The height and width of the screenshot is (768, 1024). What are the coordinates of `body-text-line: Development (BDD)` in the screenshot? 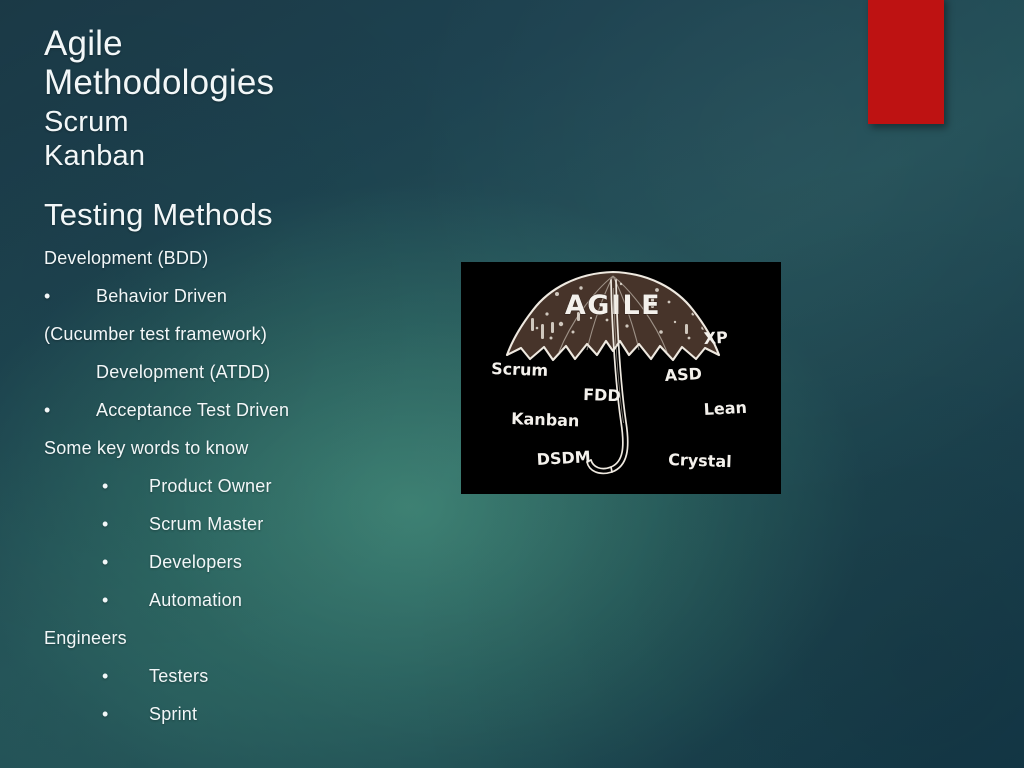 It's located at (126, 258).